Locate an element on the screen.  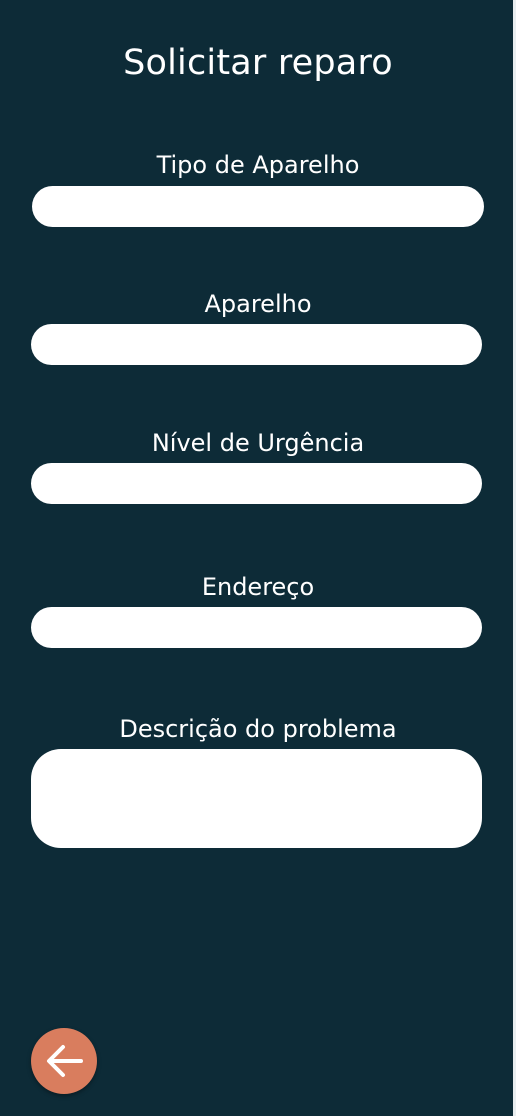
back-button is located at coordinates (64, 1061).